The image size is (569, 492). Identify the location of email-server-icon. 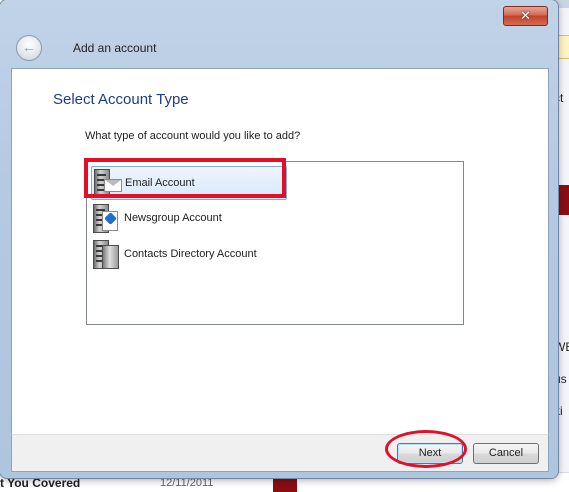
(107, 183).